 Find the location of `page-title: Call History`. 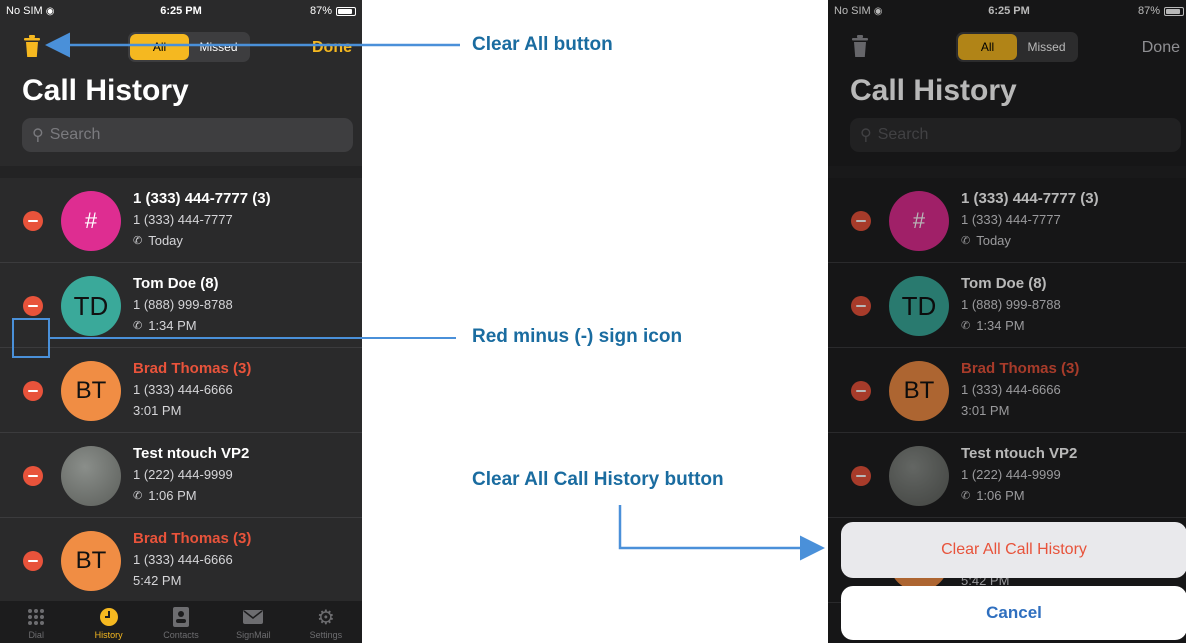

page-title: Call History is located at coordinates (105, 90).